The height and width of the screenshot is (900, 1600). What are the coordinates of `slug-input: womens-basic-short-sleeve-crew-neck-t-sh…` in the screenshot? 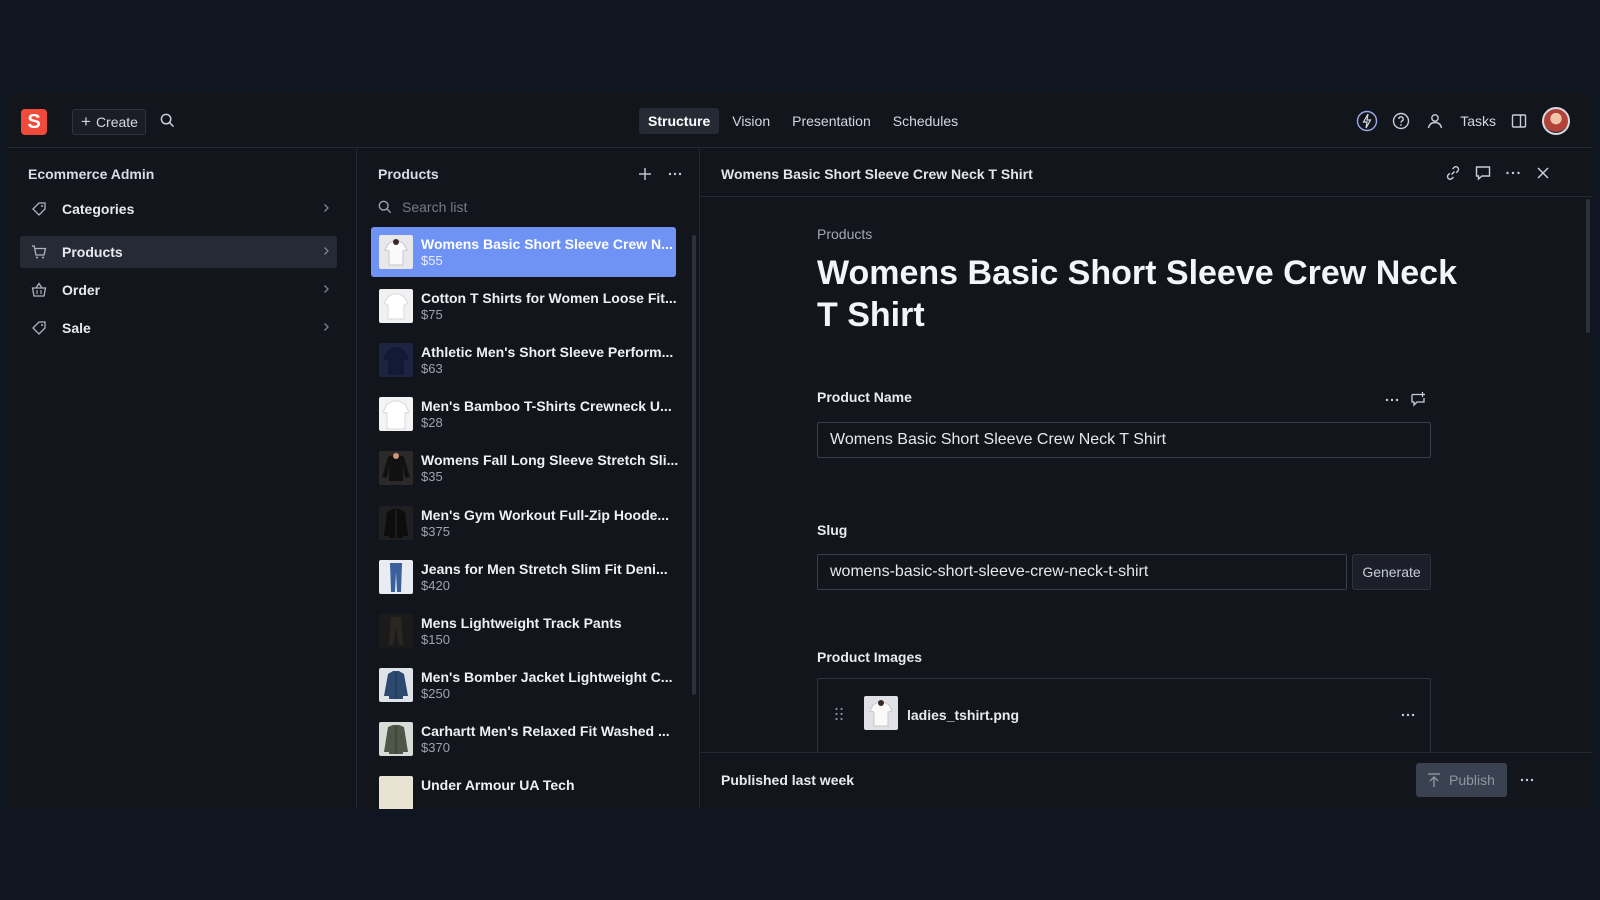 It's located at (1082, 572).